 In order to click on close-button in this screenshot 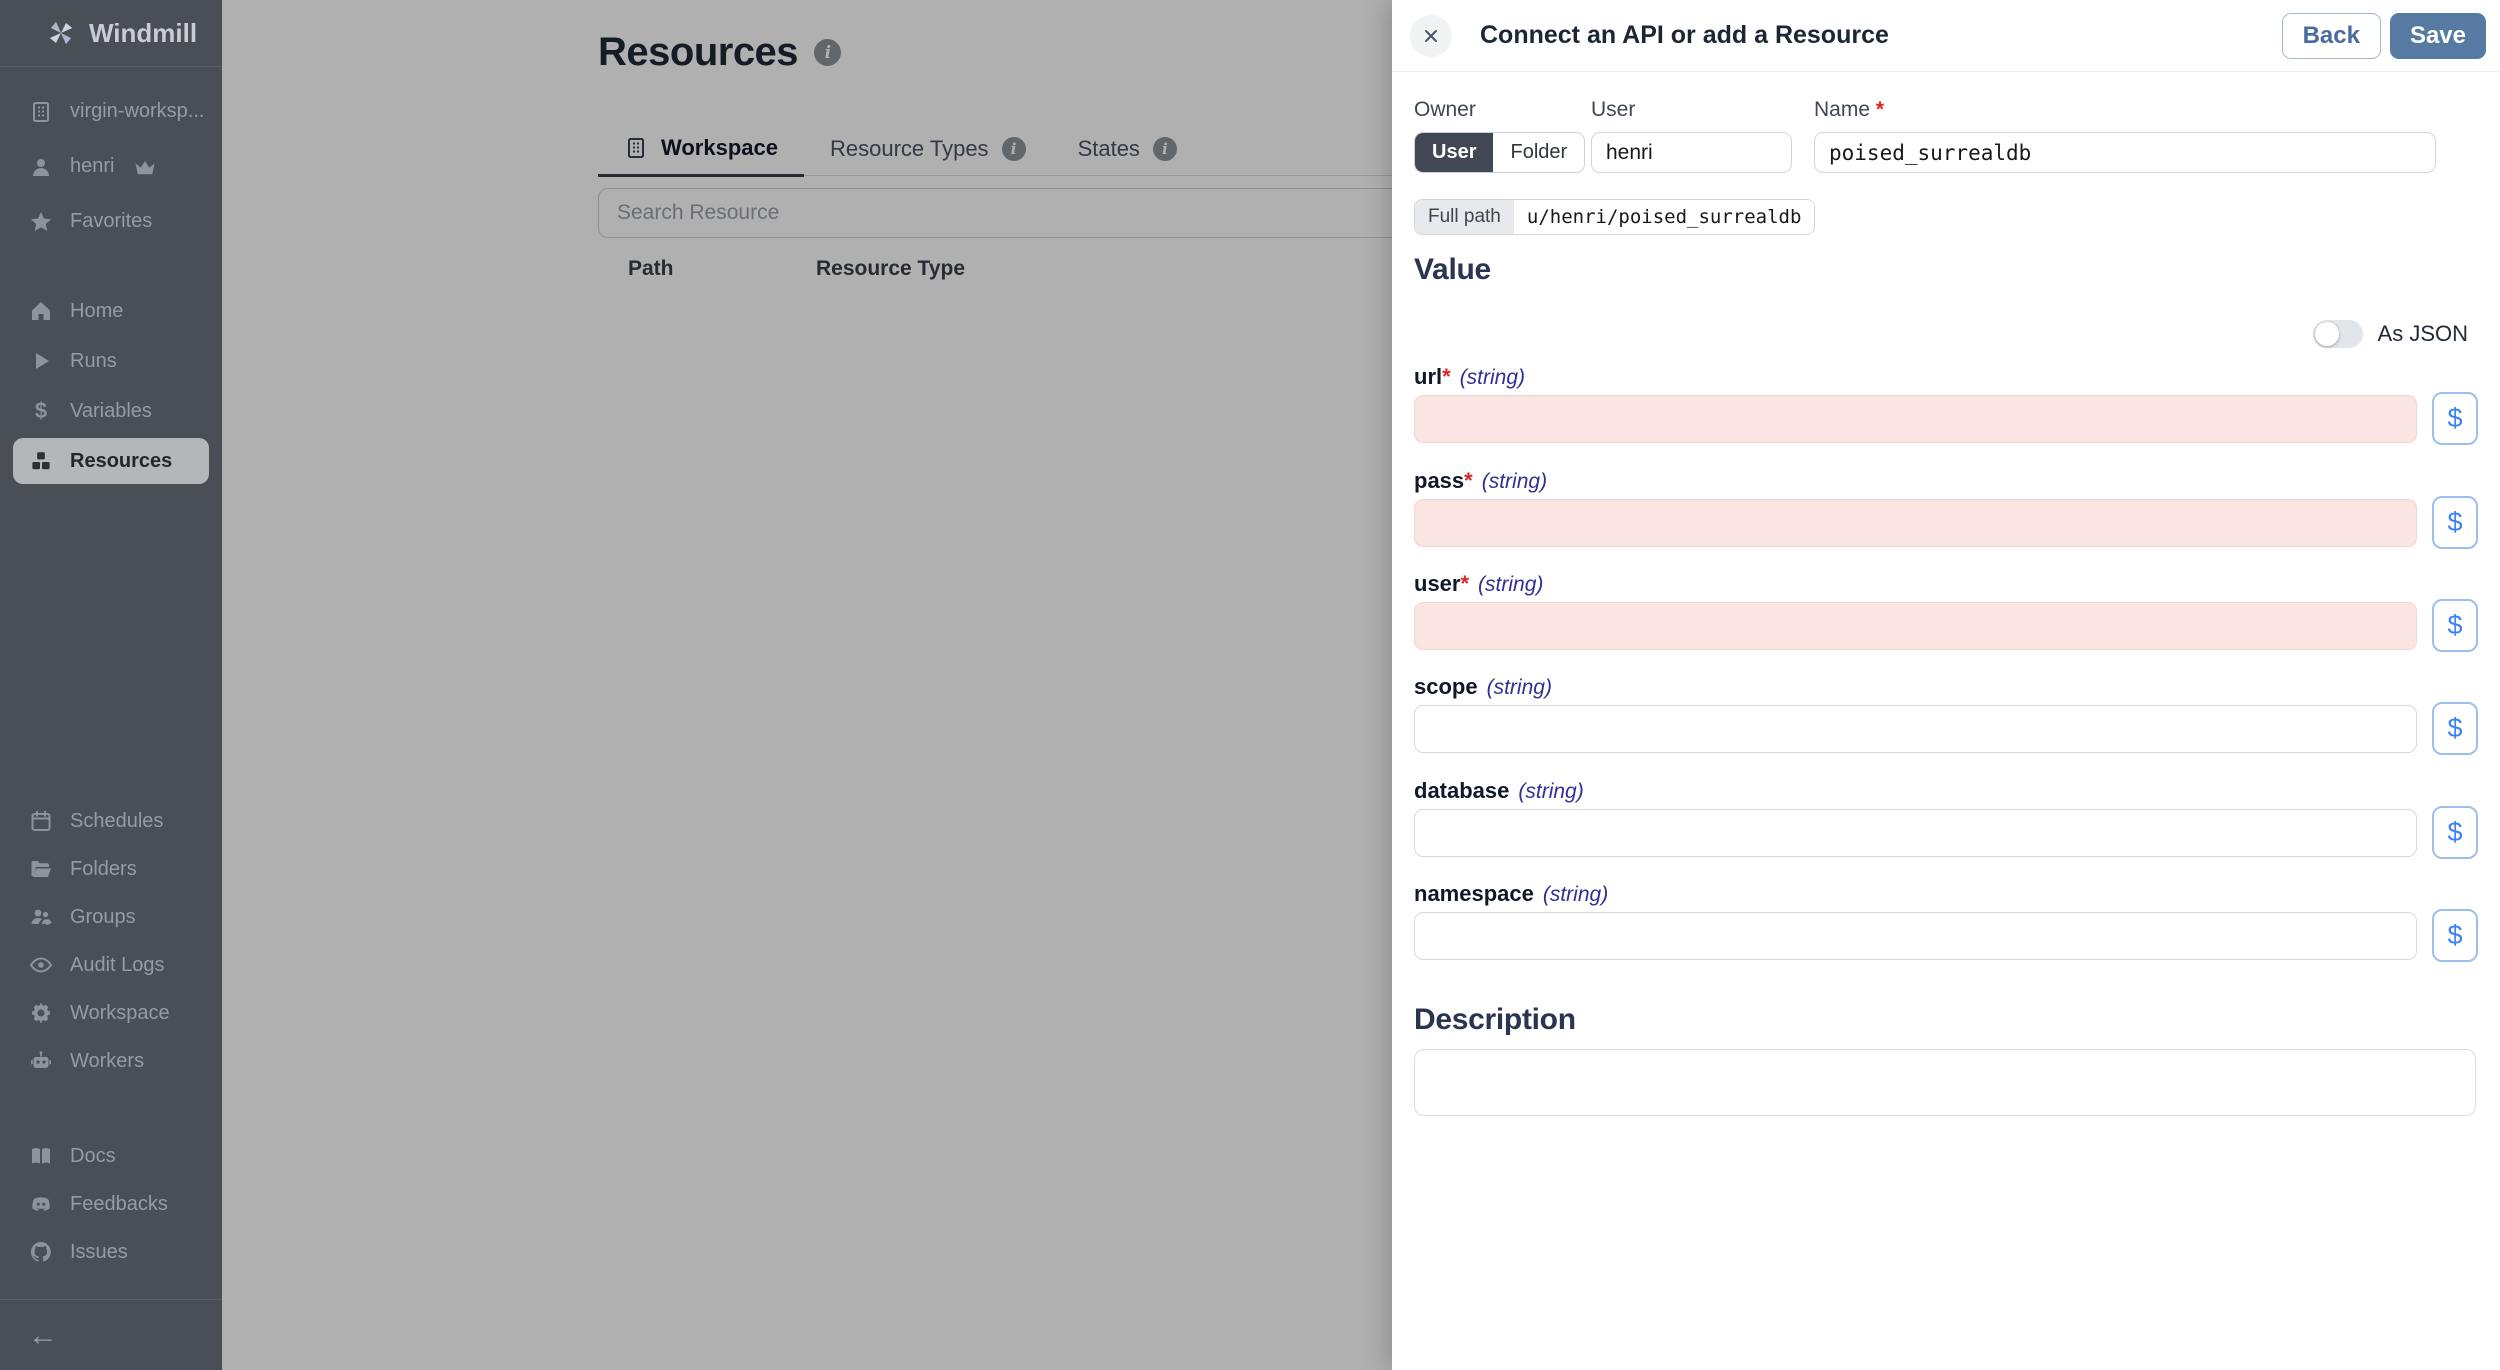, I will do `click(1431, 35)`.